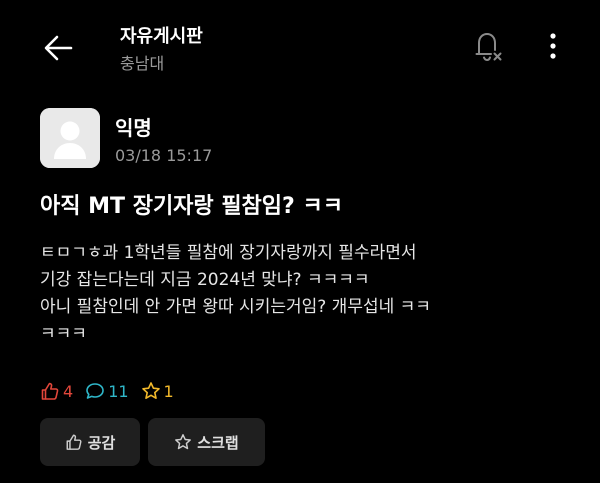  I want to click on post-body-line: ㅌㅁㄱㅎ과 1학년들 필참에 장기자랑까지 필수라면서, so click(228, 253).